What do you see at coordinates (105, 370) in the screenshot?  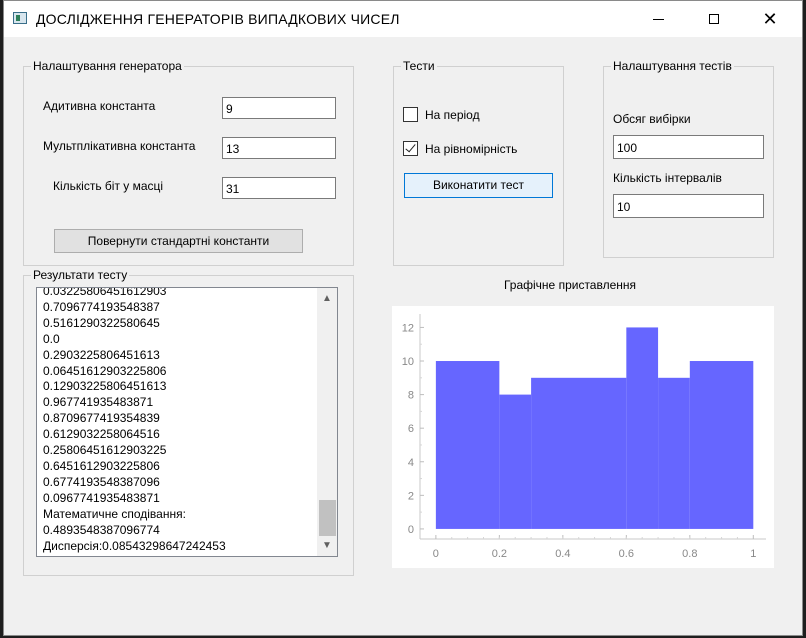 I see `result-line: 0.06451612903225806` at bounding box center [105, 370].